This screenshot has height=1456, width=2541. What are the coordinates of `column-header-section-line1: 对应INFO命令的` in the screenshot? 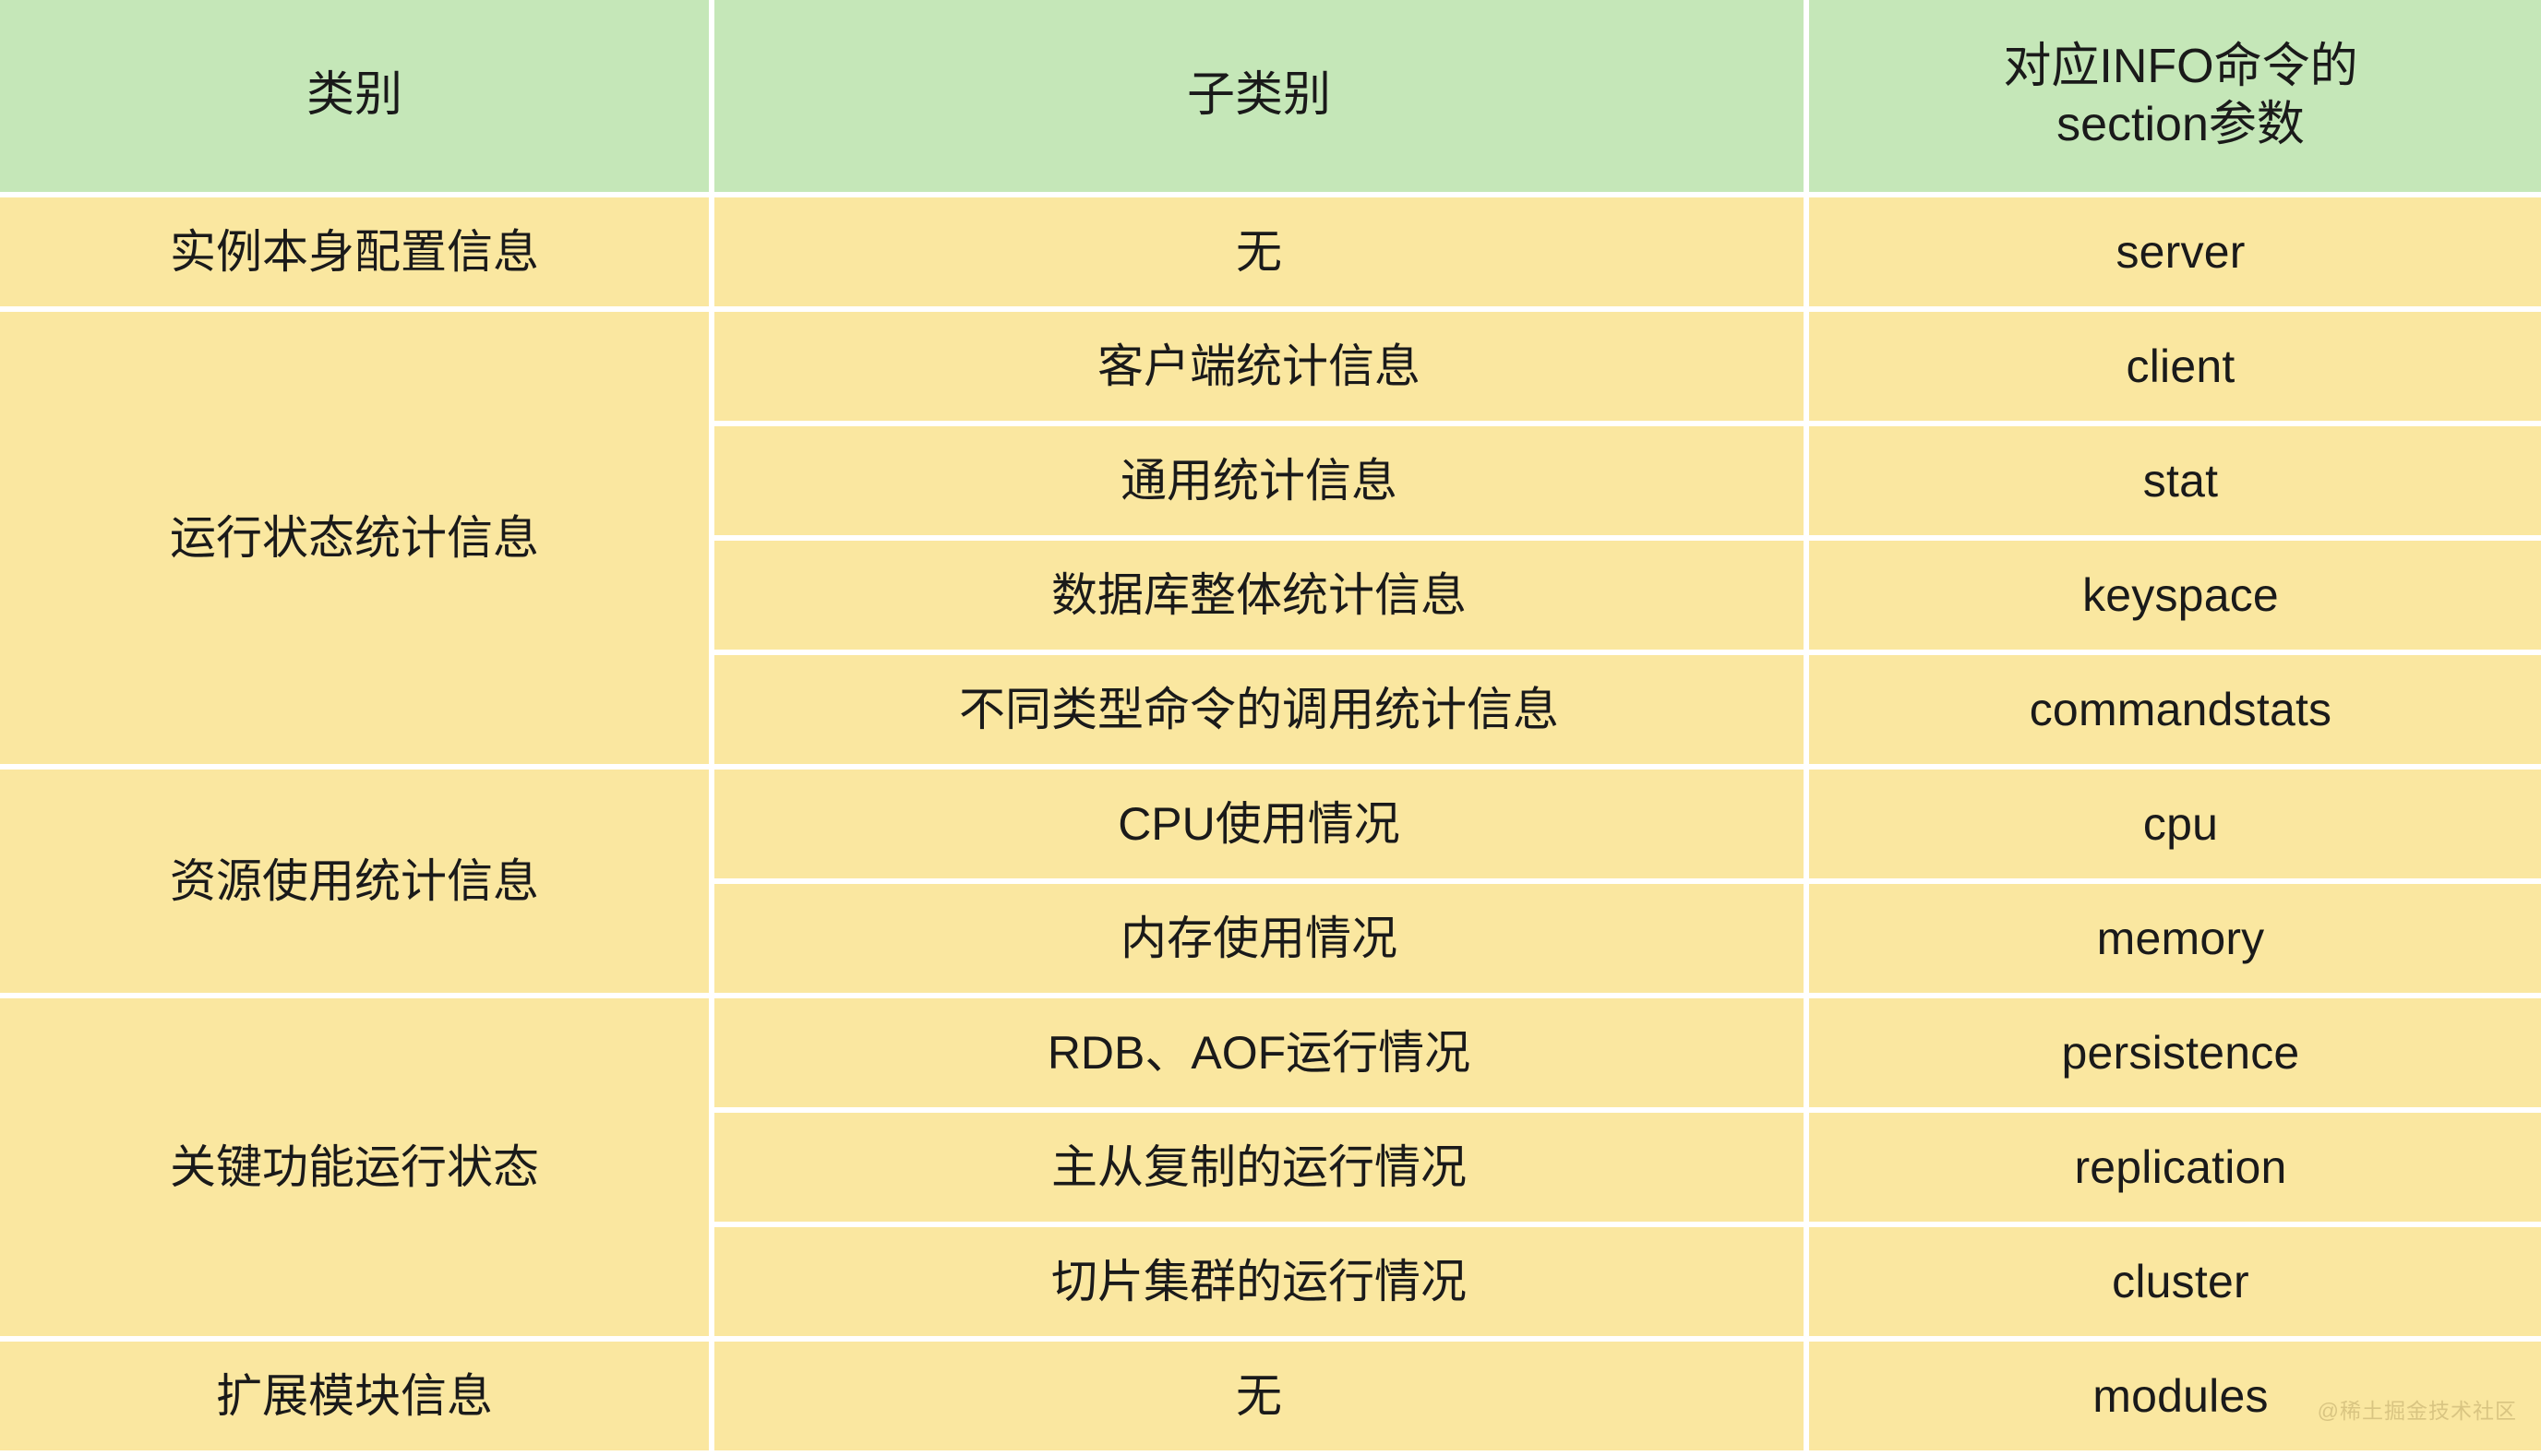 It's located at (2180, 66).